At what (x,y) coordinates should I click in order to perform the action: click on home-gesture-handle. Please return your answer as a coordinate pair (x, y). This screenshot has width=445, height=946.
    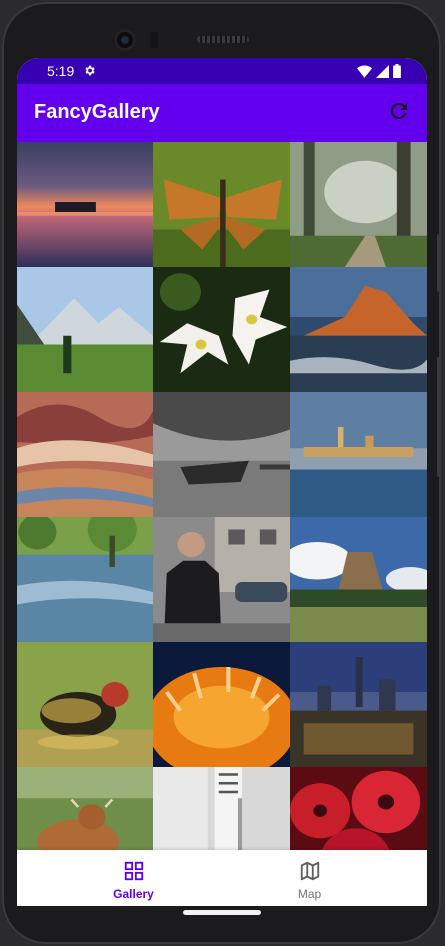
    Looking at the image, I should click on (222, 912).